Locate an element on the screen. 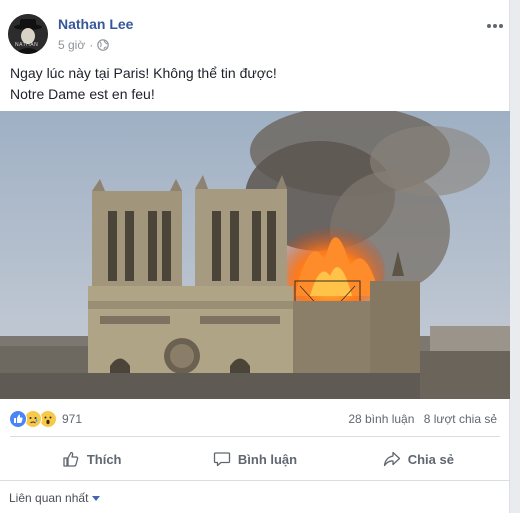 This screenshot has height=513, width=520. caret-down-icon is located at coordinates (96, 498).